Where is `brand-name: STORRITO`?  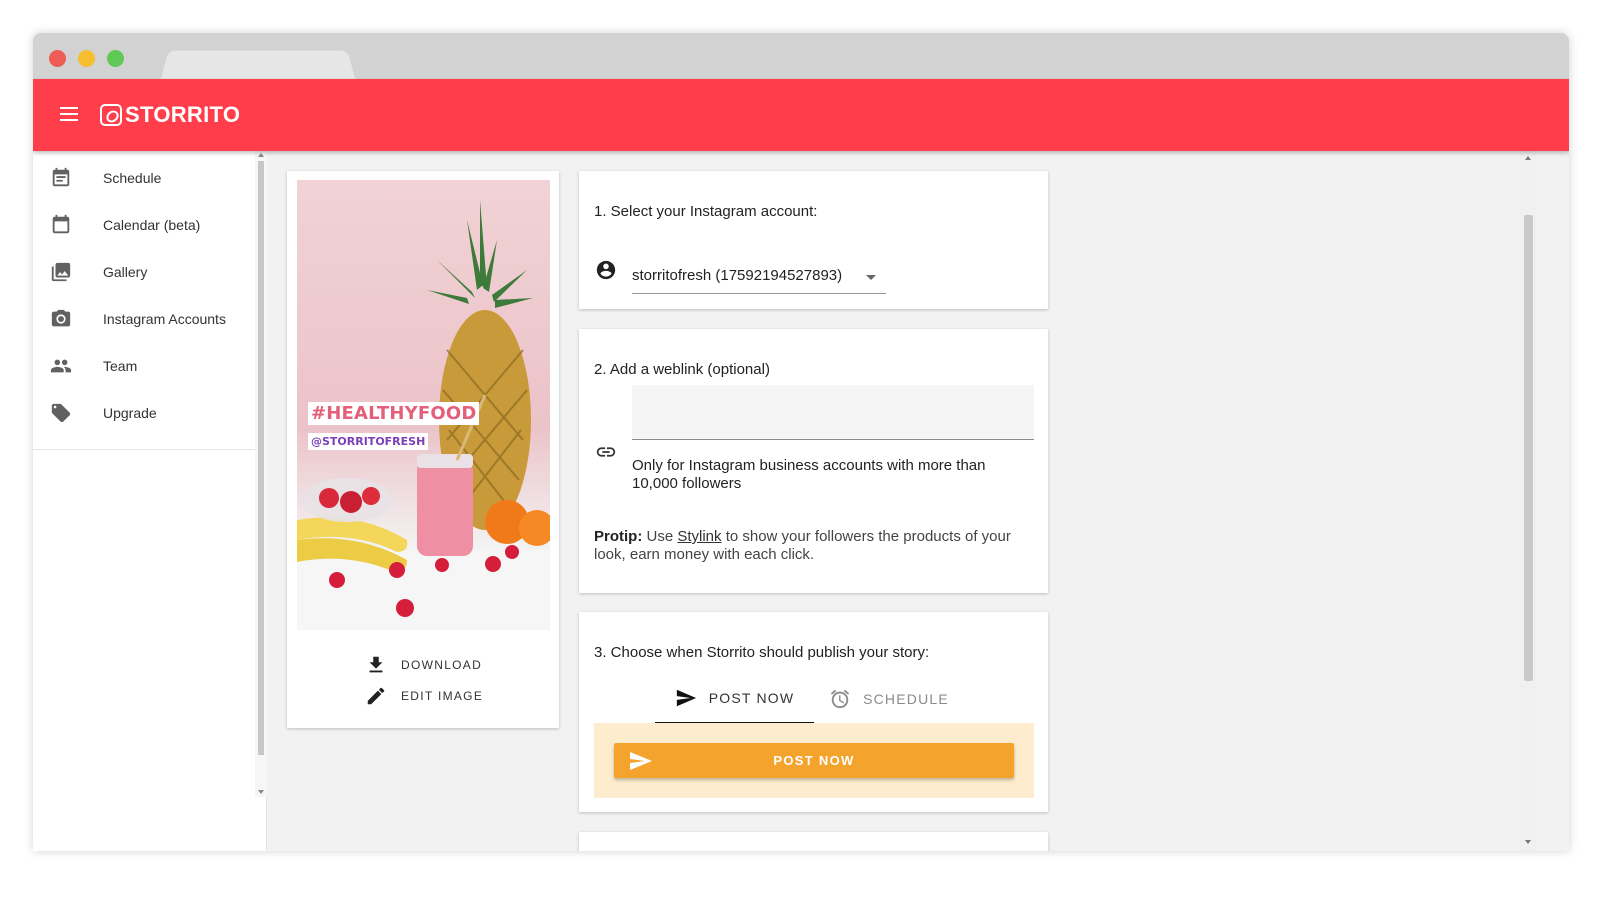 brand-name: STORRITO is located at coordinates (183, 114).